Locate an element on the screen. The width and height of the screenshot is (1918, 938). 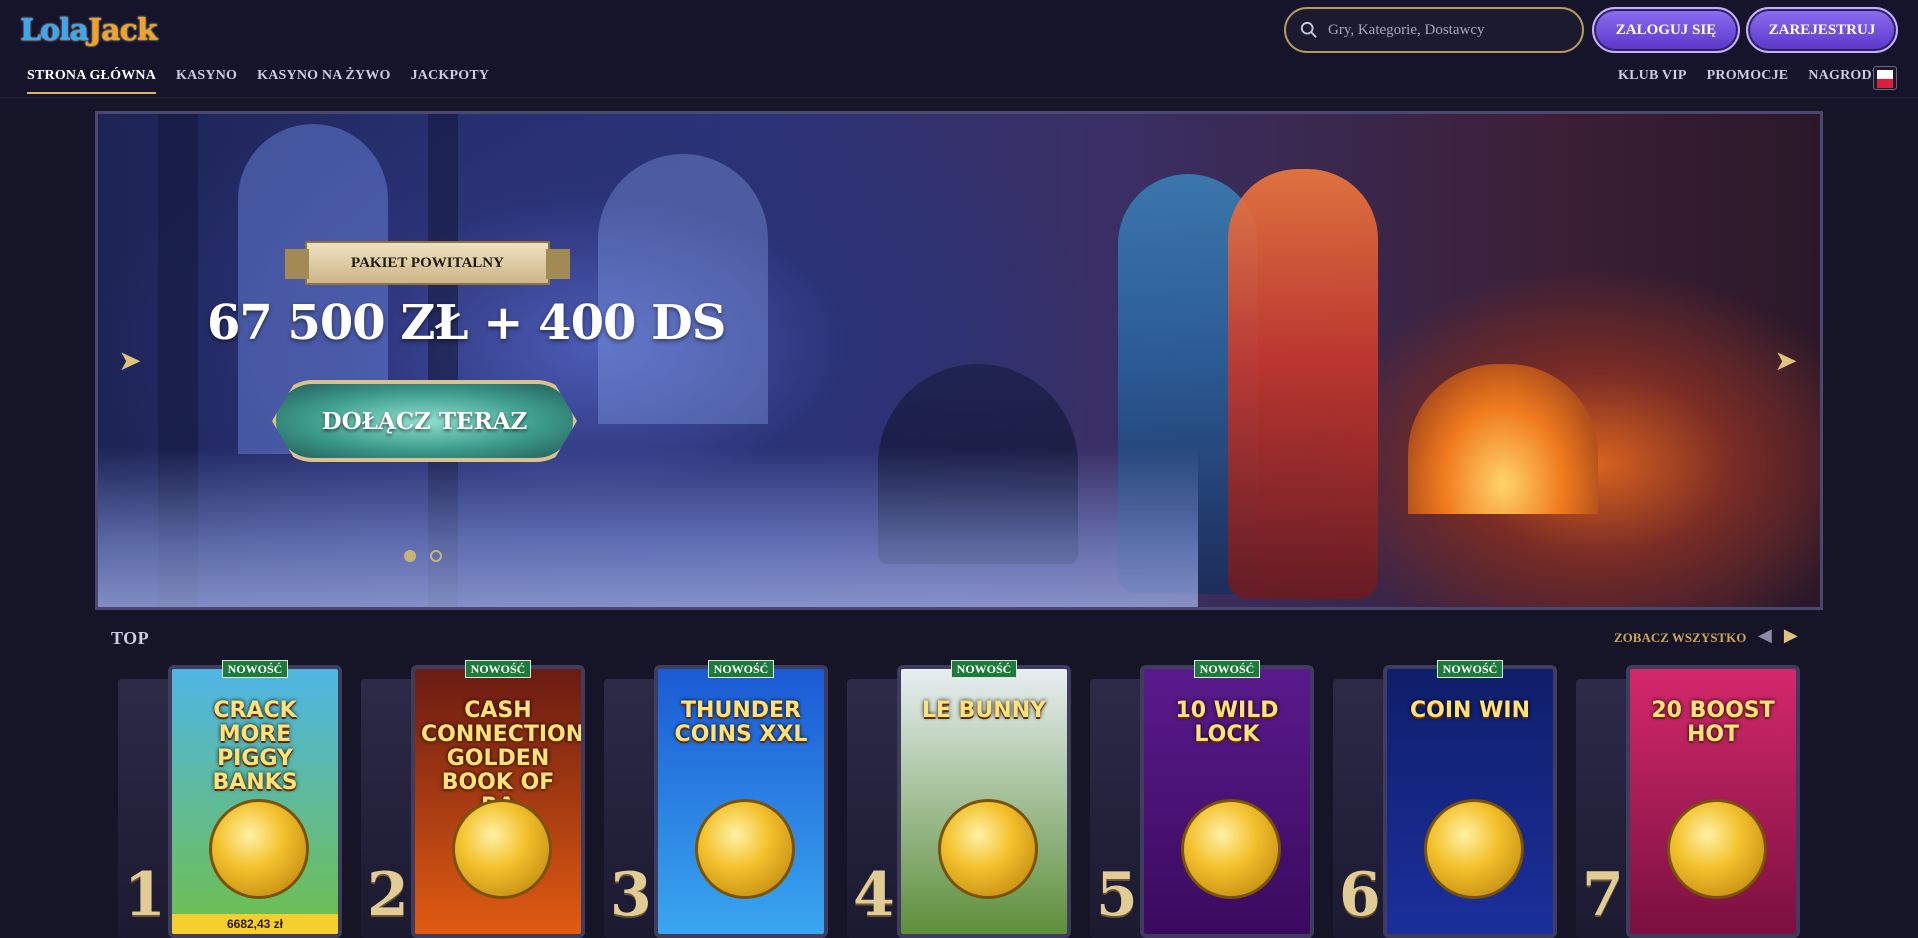
rank-number: 5 is located at coordinates (1117, 895).